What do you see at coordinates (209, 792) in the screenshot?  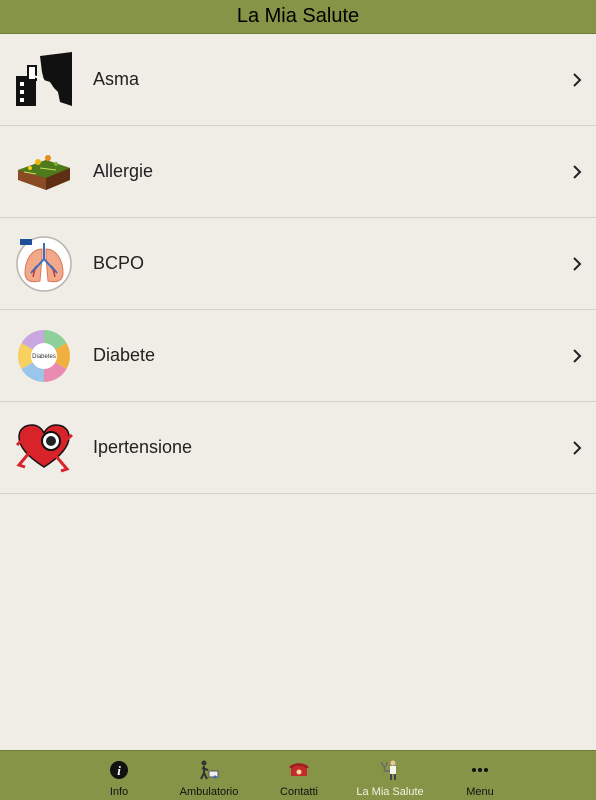 I see `tab-label: Ambulatorio` at bounding box center [209, 792].